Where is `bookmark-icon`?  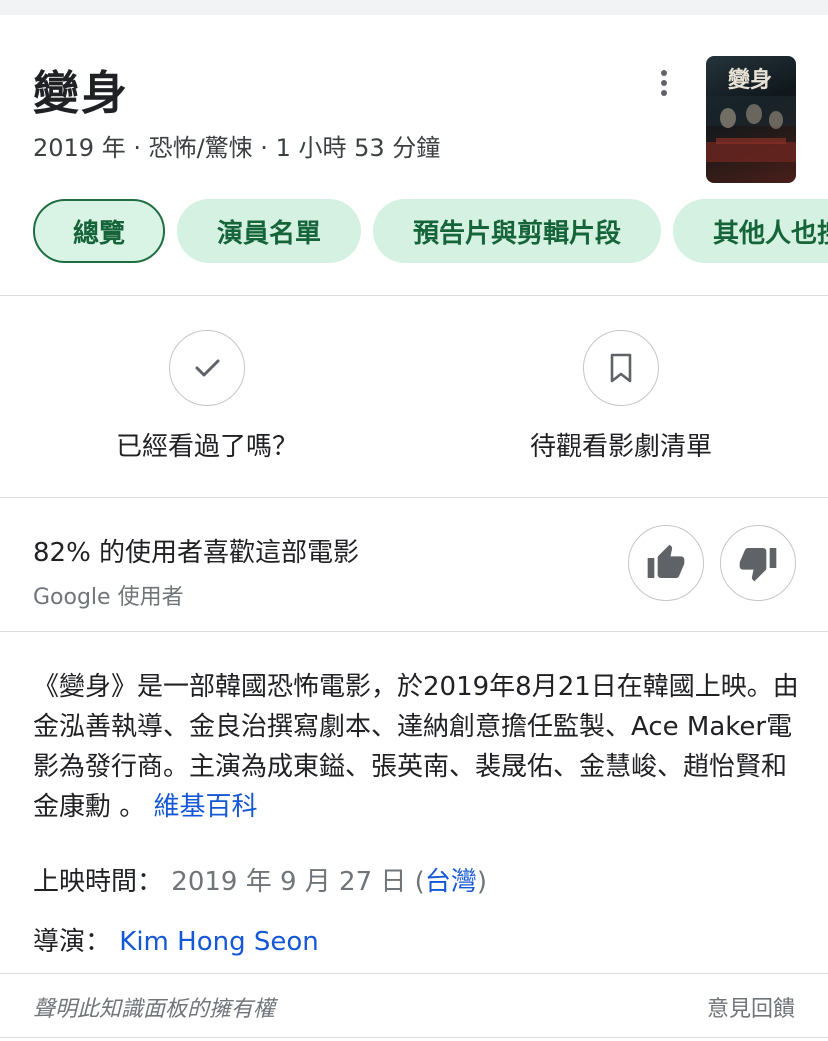 bookmark-icon is located at coordinates (621, 368).